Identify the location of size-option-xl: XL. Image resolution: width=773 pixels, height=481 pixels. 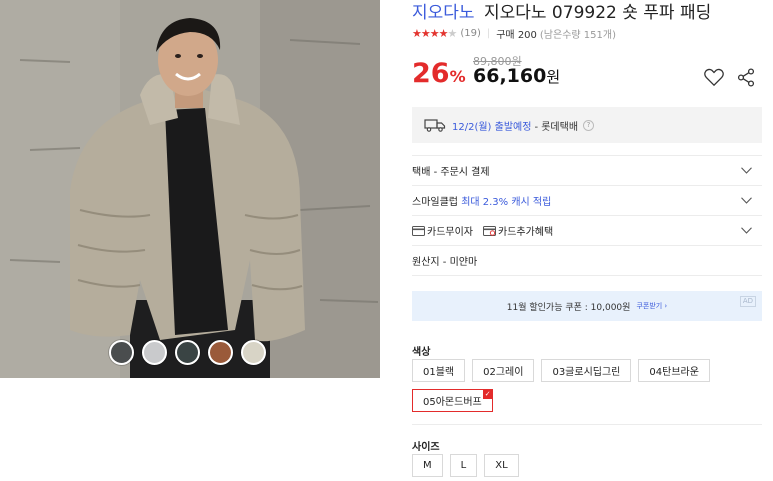
(501, 465).